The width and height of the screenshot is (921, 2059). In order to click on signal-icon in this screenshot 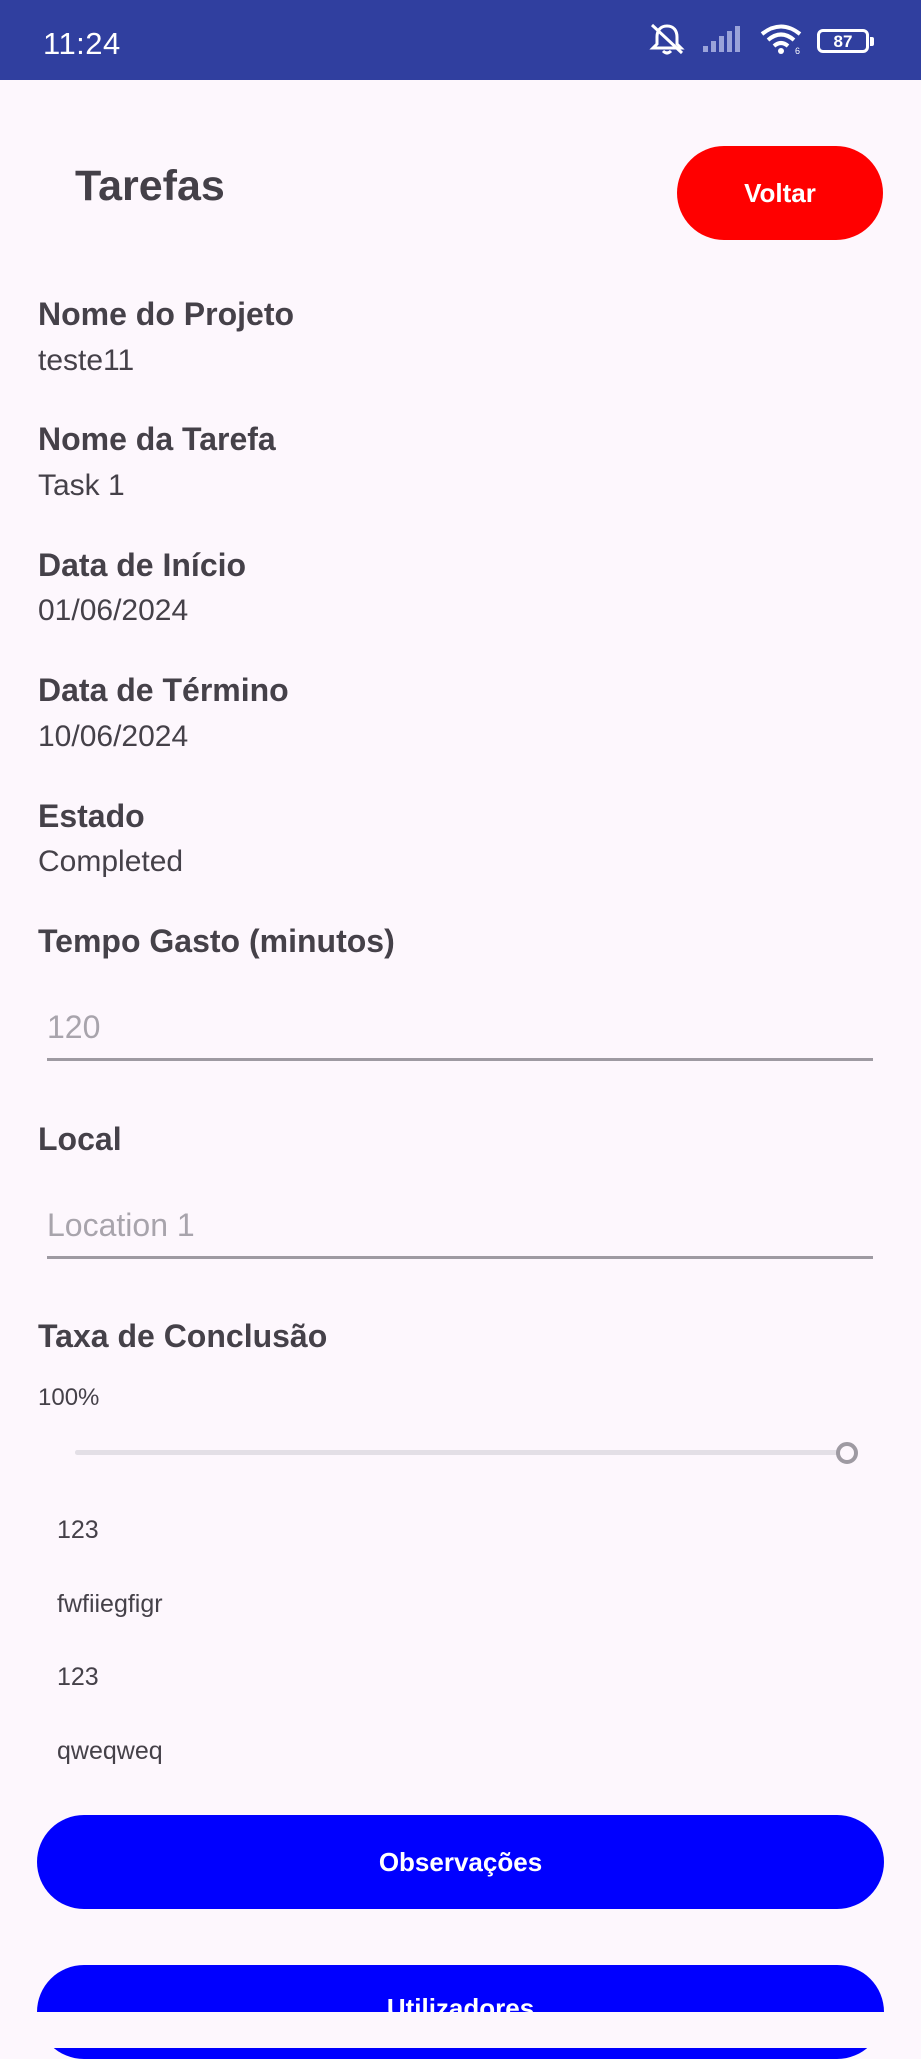, I will do `click(723, 41)`.